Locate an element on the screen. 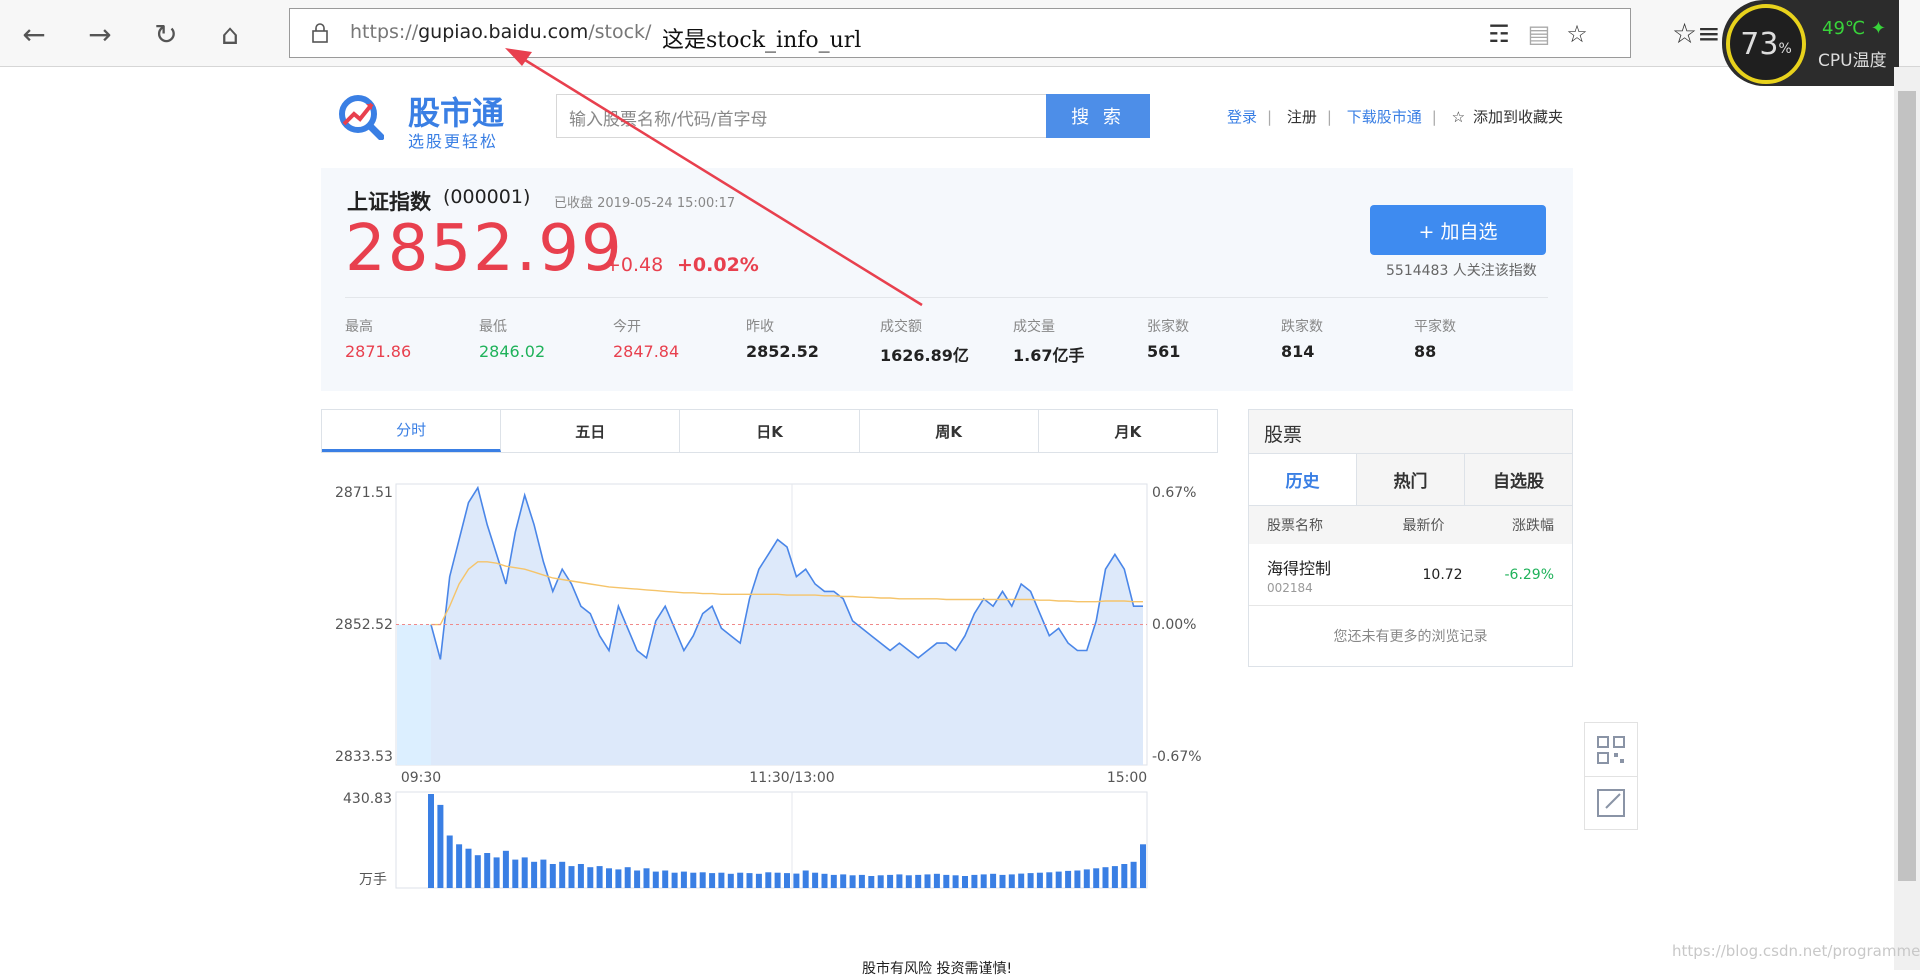 This screenshot has width=1920, height=978. tab-hot: 热门 is located at coordinates (1411, 479).